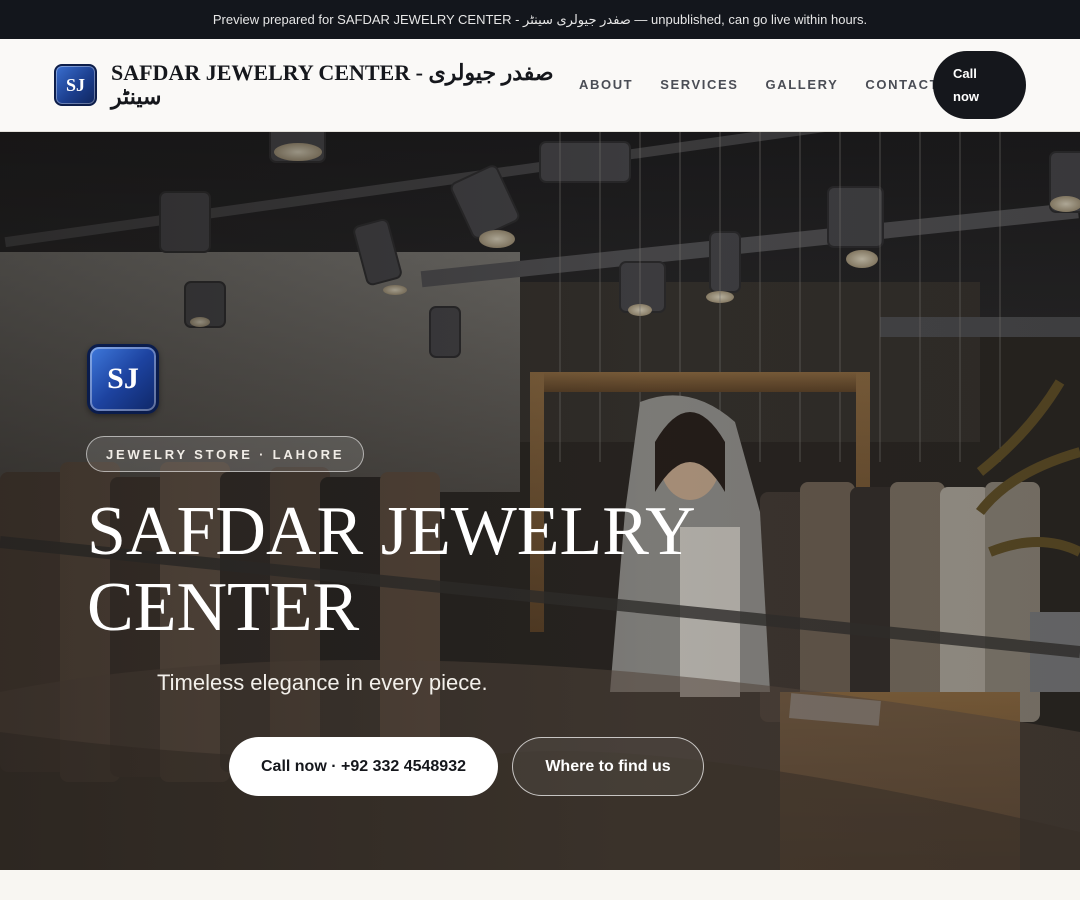  Describe the element at coordinates (608, 766) in the screenshot. I see `where-to-find-us-button: Where to find us` at that location.